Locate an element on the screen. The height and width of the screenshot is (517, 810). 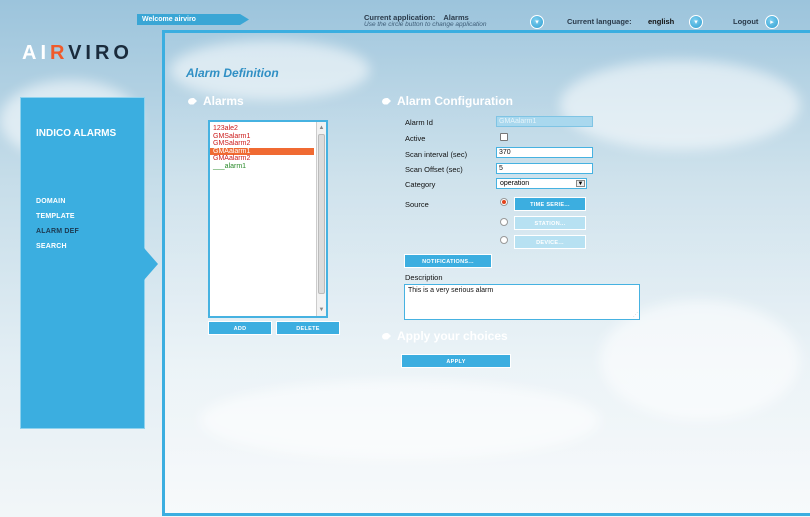
description-field: This is a very serious alarm ⋰ is located at coordinates (522, 302).